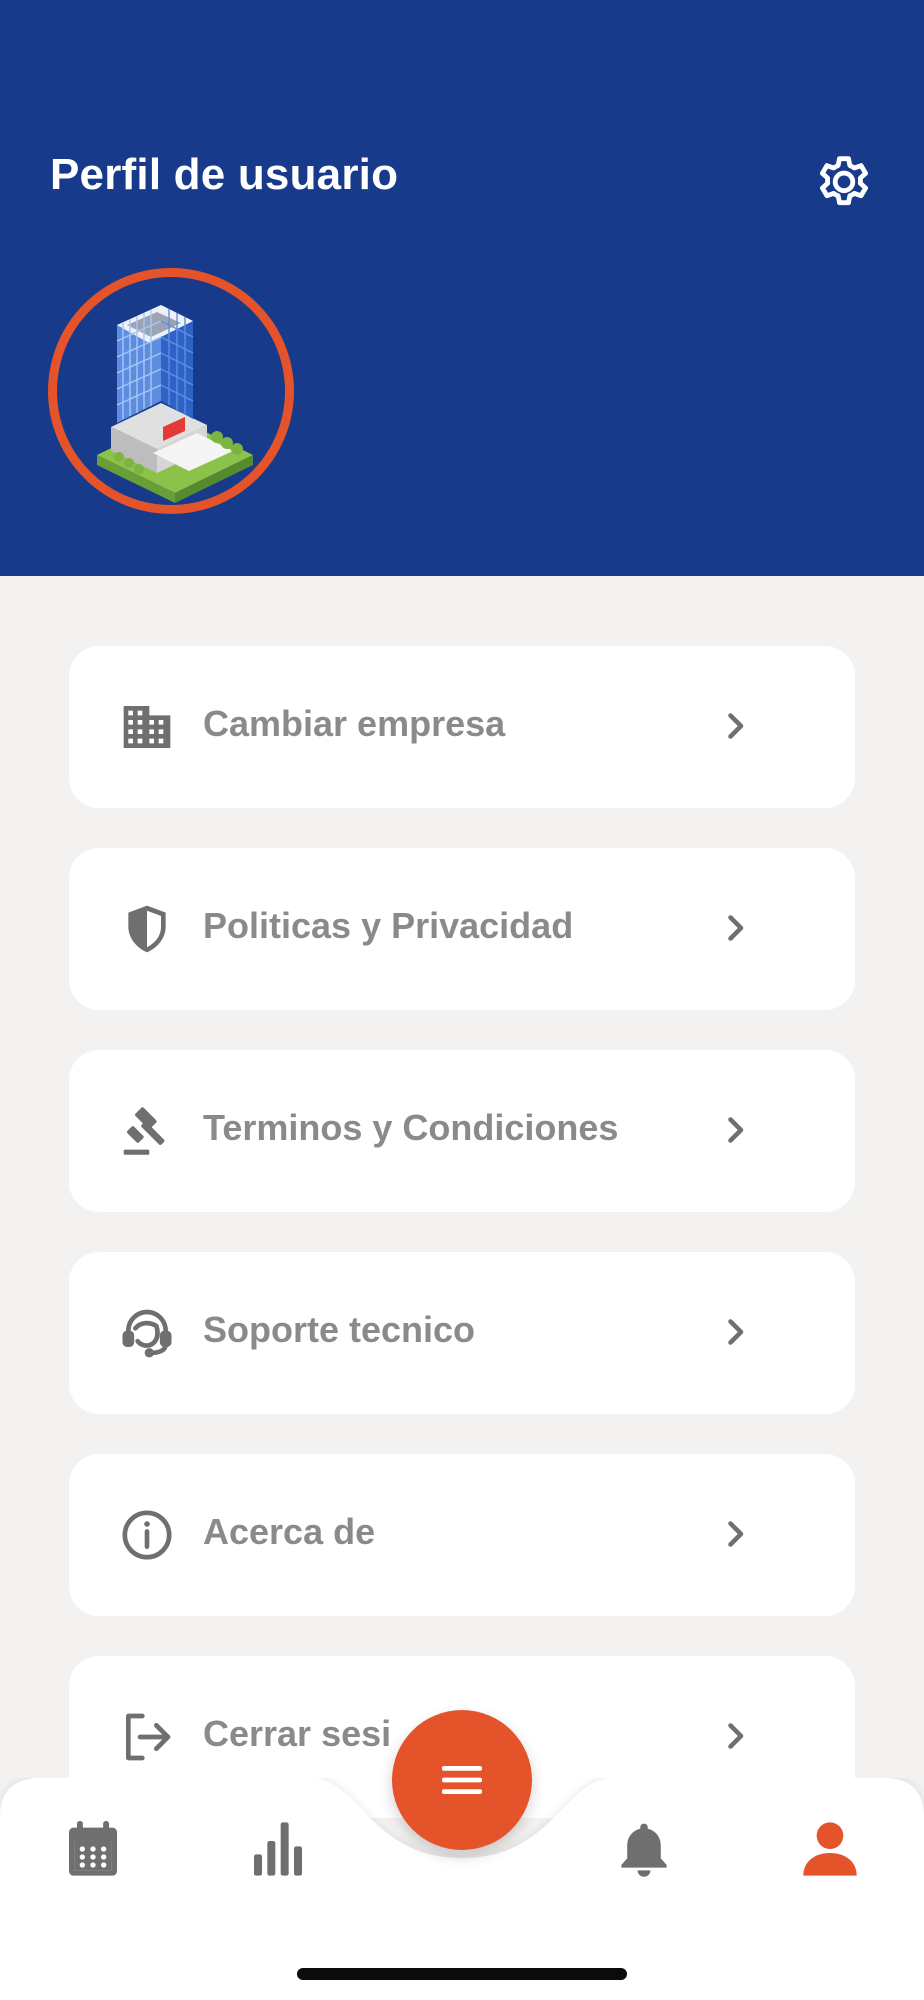 The height and width of the screenshot is (2000, 924). Describe the element at coordinates (144, 1131) in the screenshot. I see `gavel-icon` at that location.